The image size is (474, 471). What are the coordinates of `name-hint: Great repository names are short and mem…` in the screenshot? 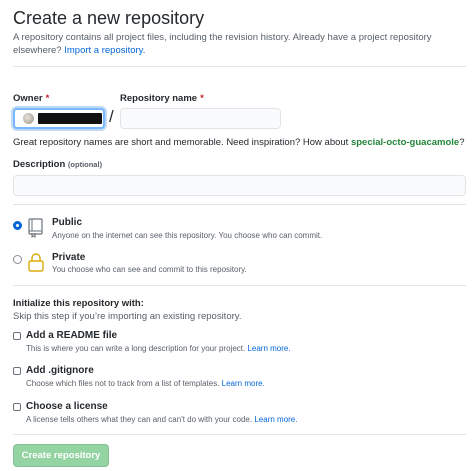 It's located at (238, 142).